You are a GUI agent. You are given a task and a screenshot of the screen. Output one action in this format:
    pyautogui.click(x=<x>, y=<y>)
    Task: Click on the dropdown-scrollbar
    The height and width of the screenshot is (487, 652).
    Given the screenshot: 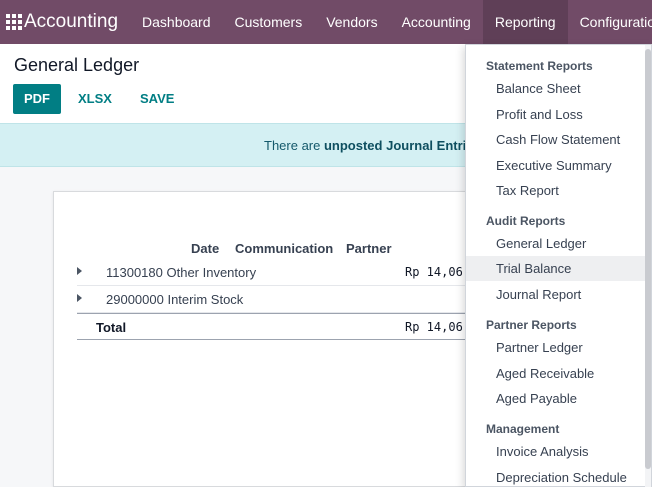 What is the action you would take?
    pyautogui.click(x=648, y=266)
    